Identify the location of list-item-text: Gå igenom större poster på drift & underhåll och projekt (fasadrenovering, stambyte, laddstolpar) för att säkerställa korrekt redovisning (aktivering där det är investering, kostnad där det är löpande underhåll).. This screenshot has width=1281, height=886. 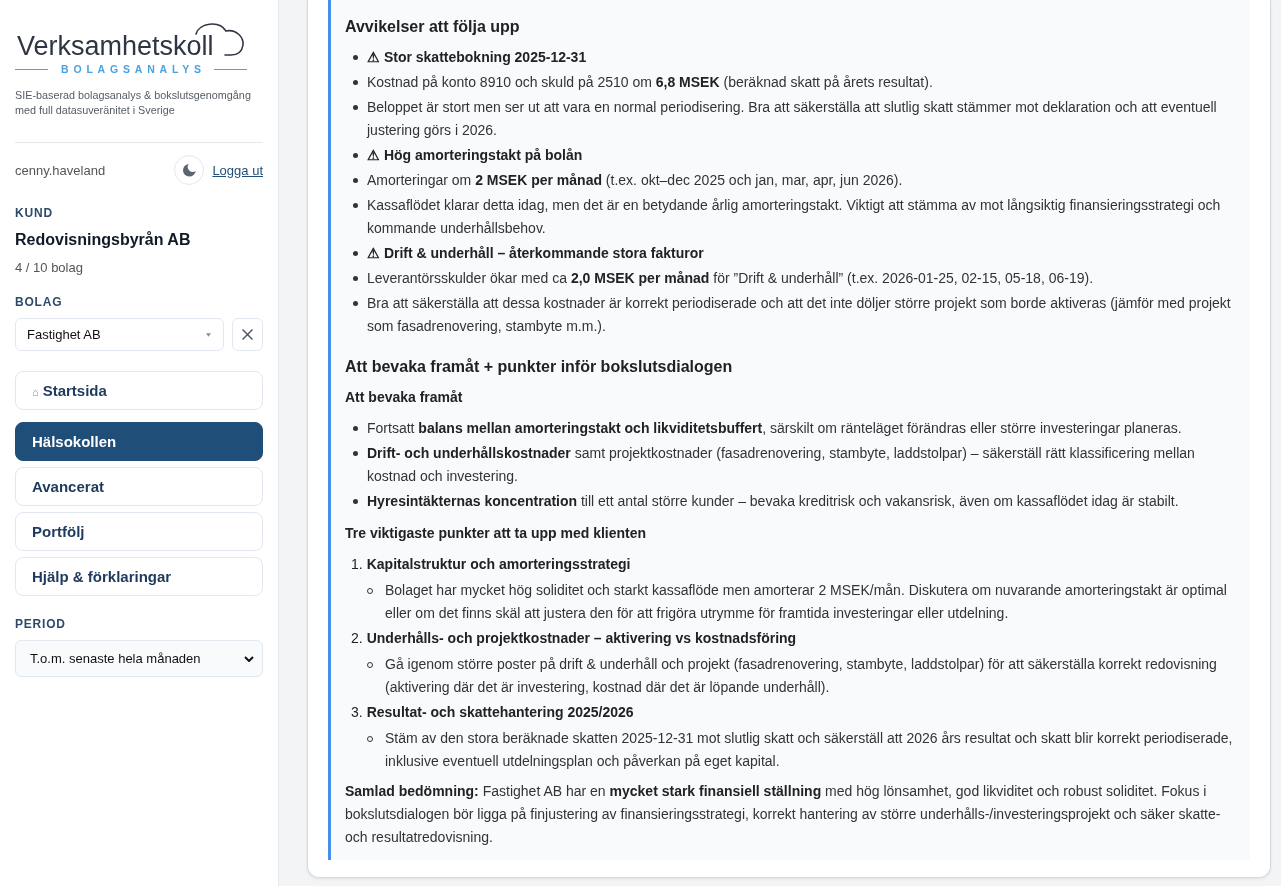
(801, 676).